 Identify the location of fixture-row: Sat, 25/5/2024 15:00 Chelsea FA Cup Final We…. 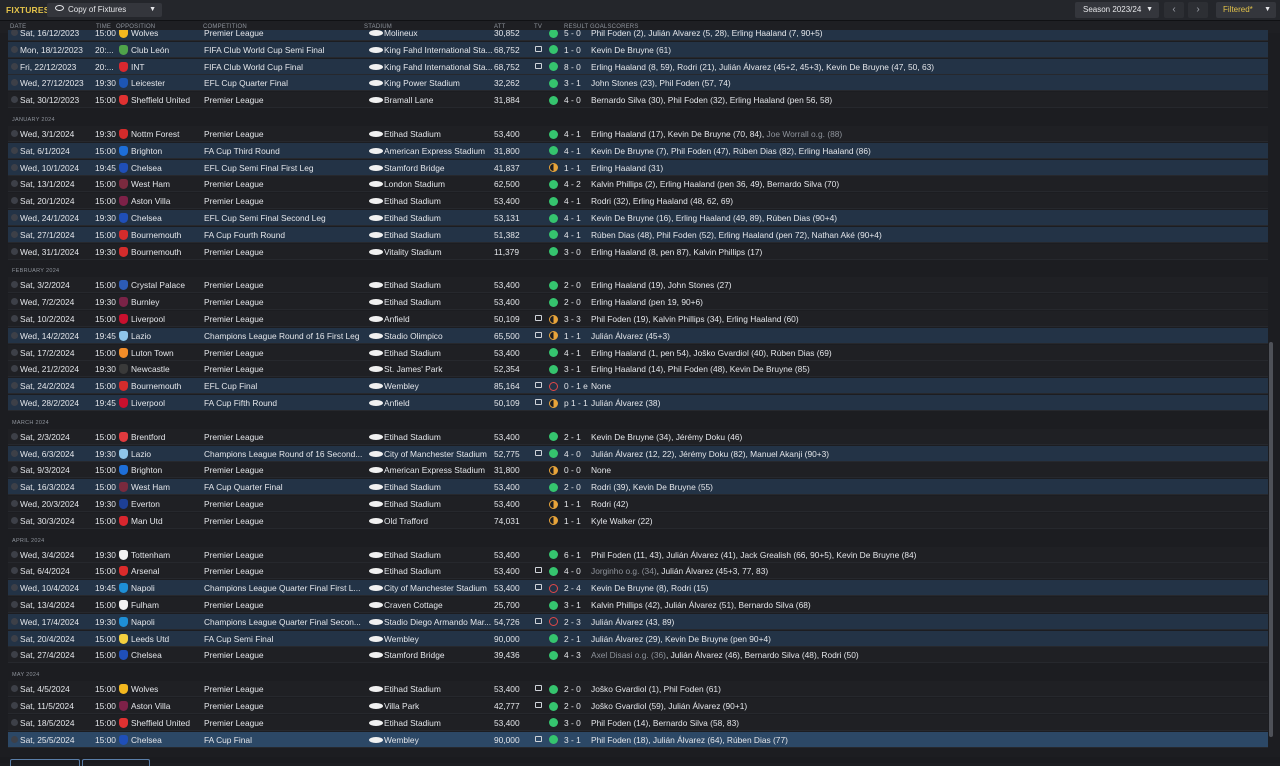
(638, 739).